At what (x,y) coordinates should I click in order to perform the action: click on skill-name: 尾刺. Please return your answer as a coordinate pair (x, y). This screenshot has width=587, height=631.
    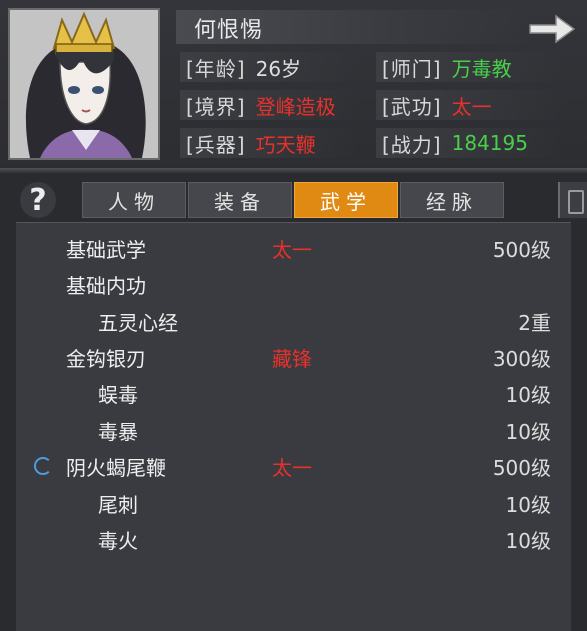
    Looking at the image, I should click on (118, 505).